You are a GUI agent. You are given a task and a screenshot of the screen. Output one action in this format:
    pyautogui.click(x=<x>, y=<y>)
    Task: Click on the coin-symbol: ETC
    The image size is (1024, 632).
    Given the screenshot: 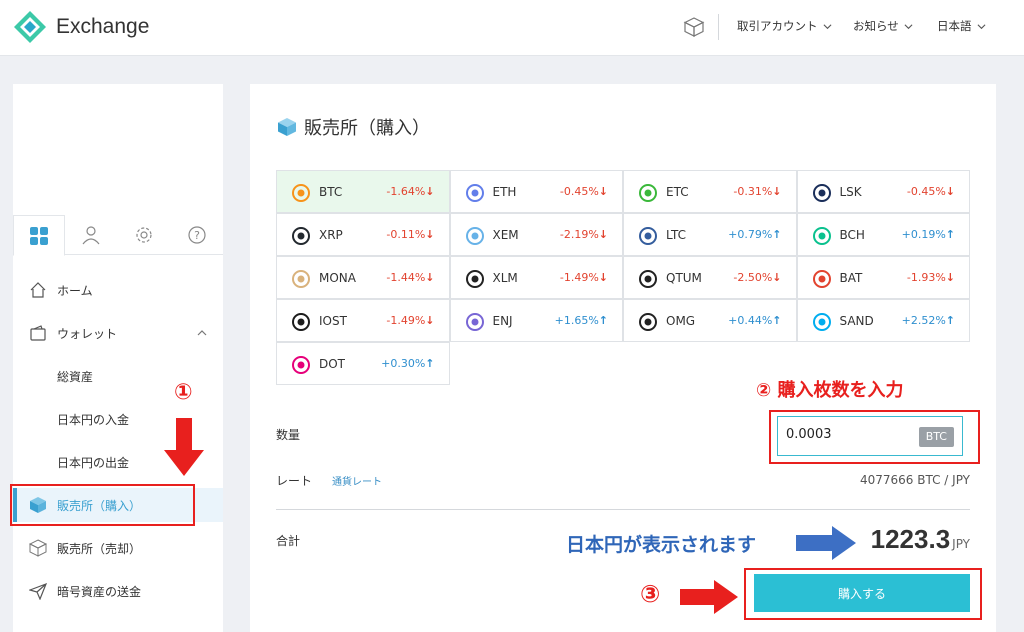 What is the action you would take?
    pyautogui.click(x=677, y=191)
    